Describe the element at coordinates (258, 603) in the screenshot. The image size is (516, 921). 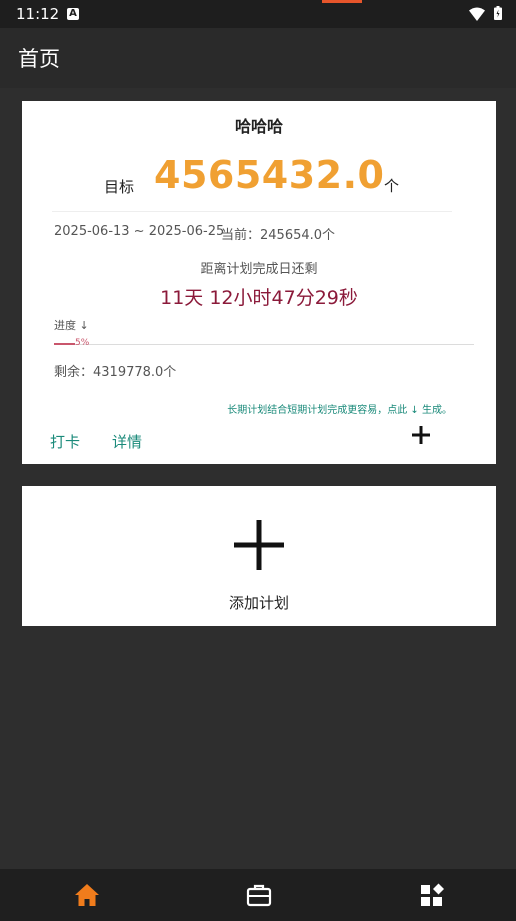
I see `add-plan-label: 添加计划` at that location.